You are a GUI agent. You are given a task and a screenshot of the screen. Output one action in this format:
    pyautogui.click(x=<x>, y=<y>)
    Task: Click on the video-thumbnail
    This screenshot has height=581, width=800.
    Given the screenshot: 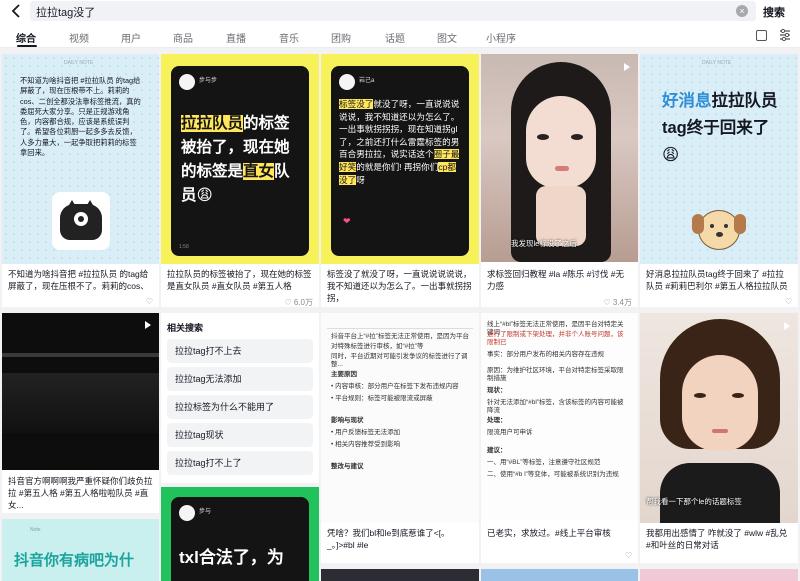 What is the action you would take?
    pyautogui.click(x=80, y=391)
    